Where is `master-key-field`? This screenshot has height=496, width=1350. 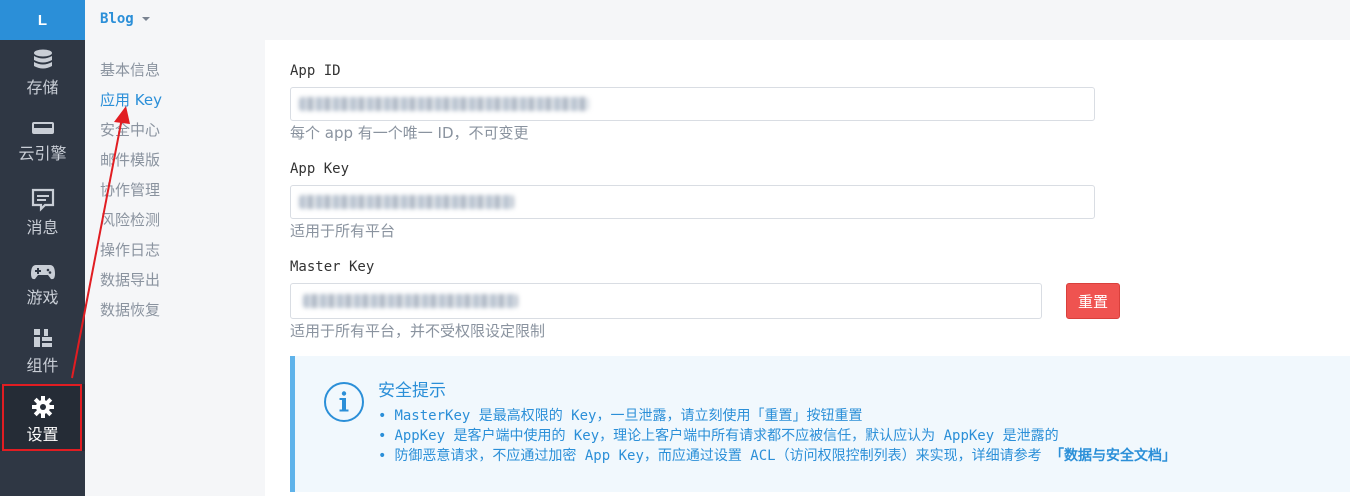
master-key-field is located at coordinates (666, 301).